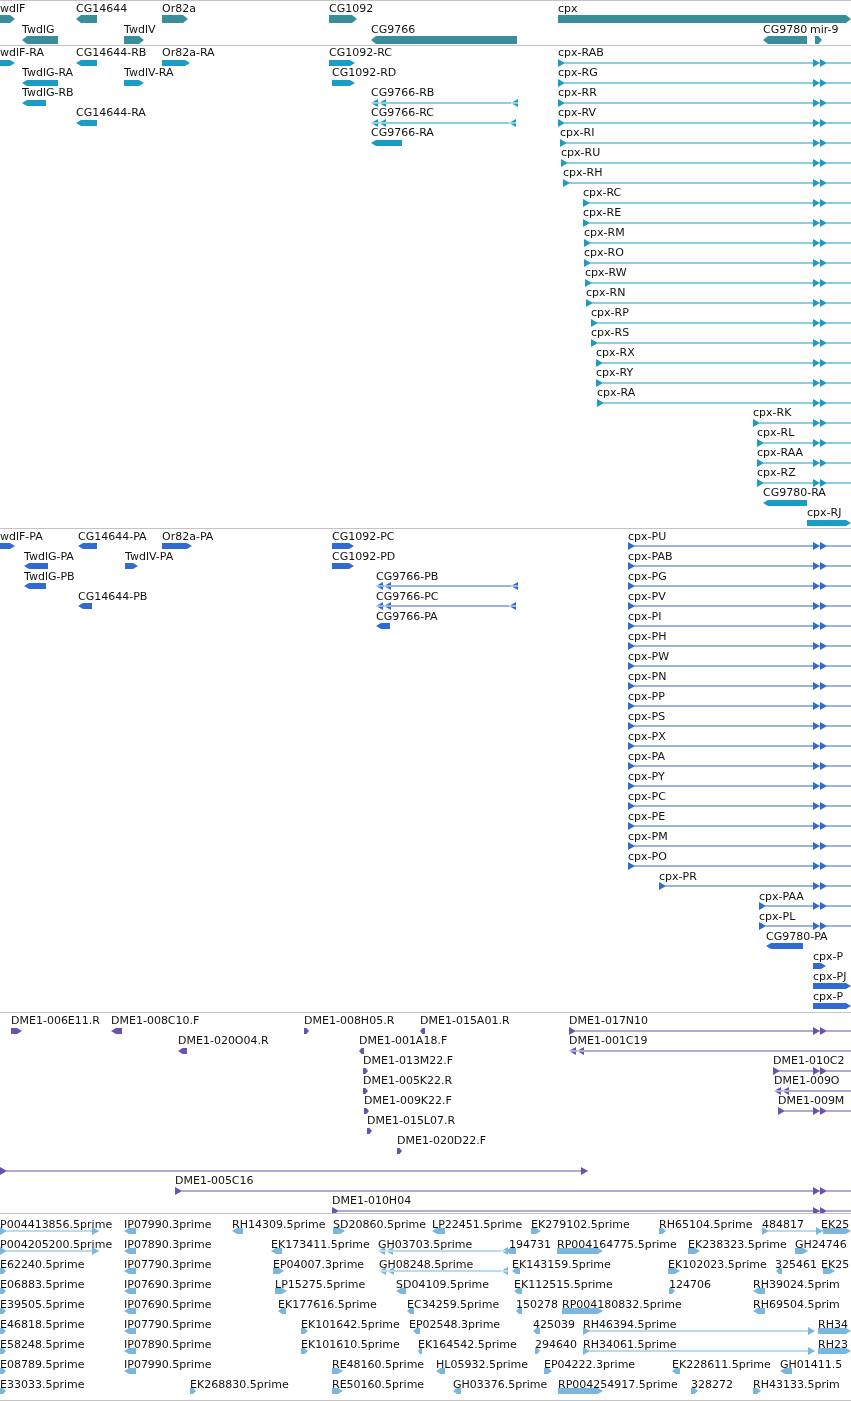 The height and width of the screenshot is (1401, 851). I want to click on feature-label: cpx-PN, so click(647, 677).